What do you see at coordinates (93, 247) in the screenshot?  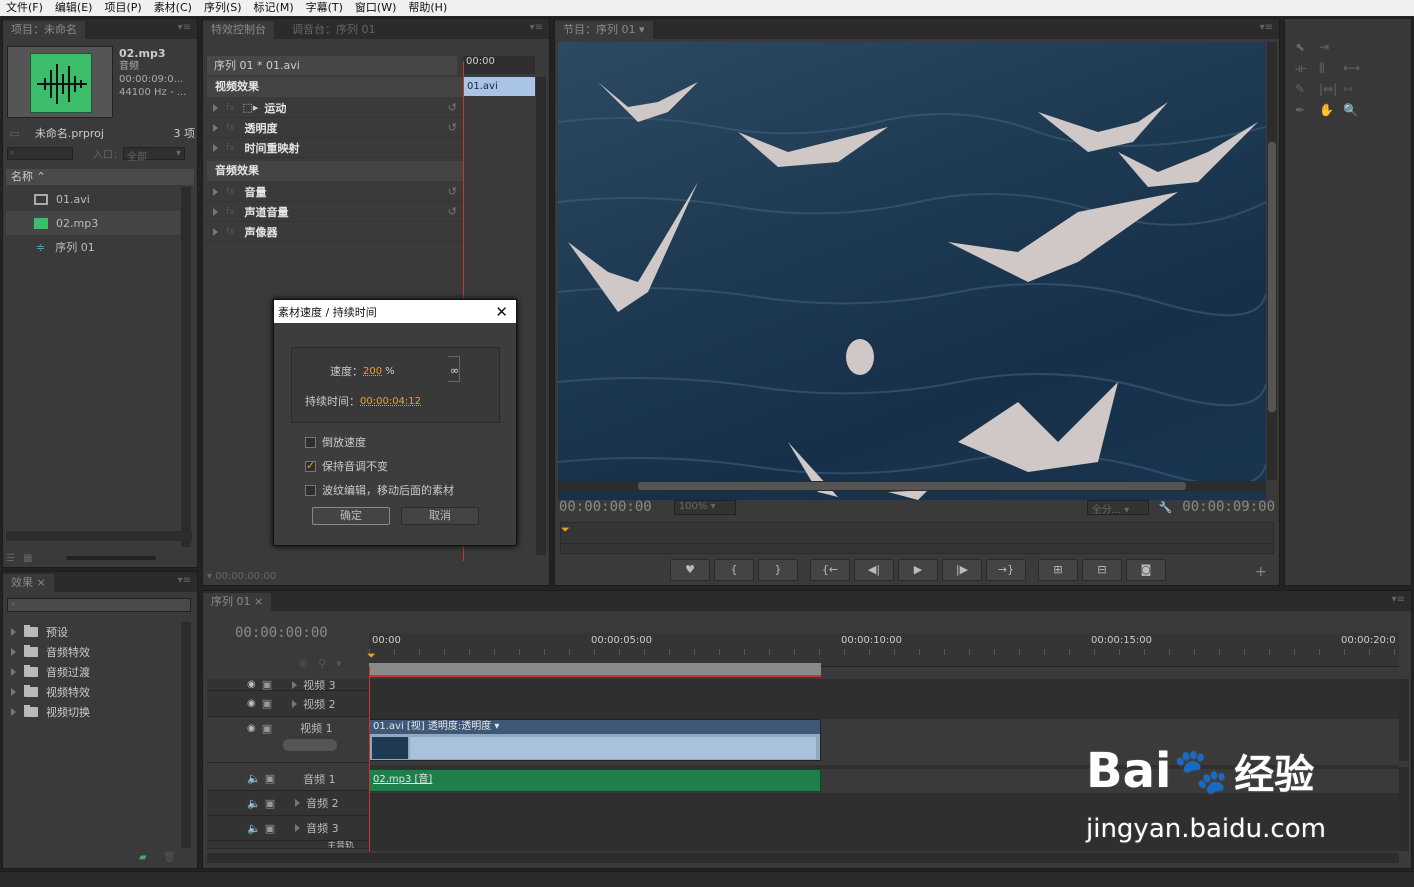 I see `list-item: ≑ 序列 01` at bounding box center [93, 247].